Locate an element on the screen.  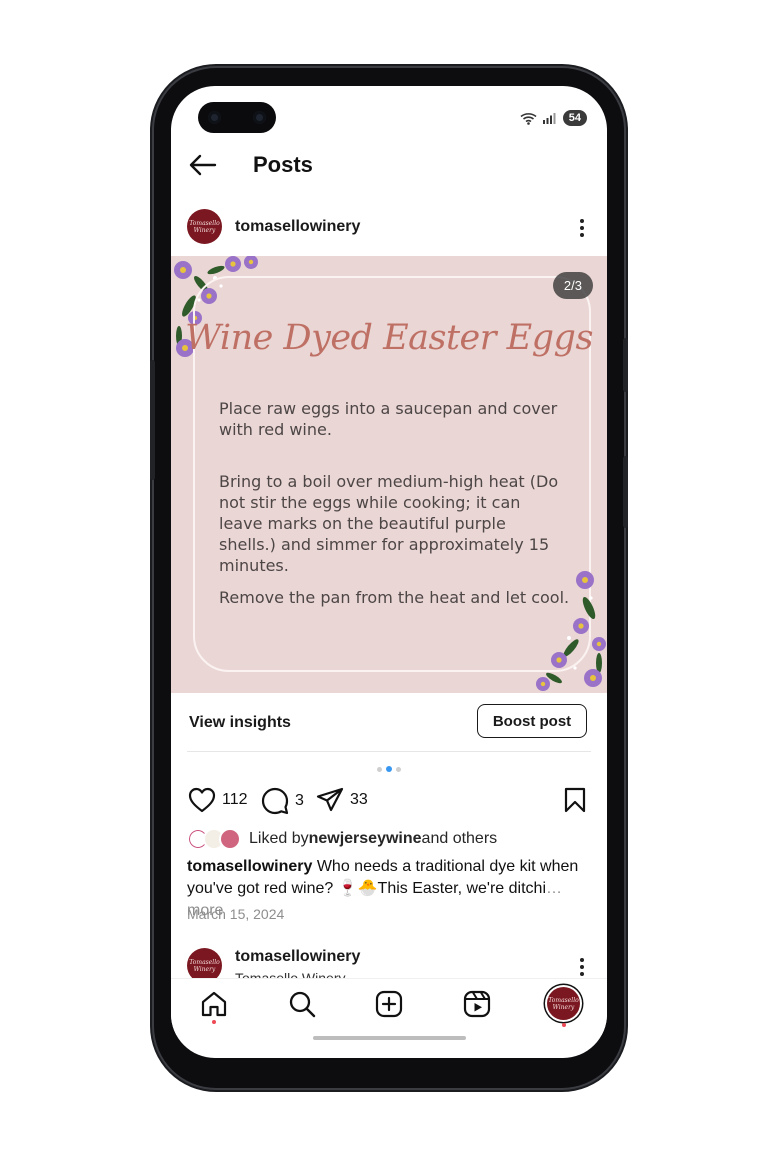
avatar: Tomasello Winery is located at coordinates (204, 226).